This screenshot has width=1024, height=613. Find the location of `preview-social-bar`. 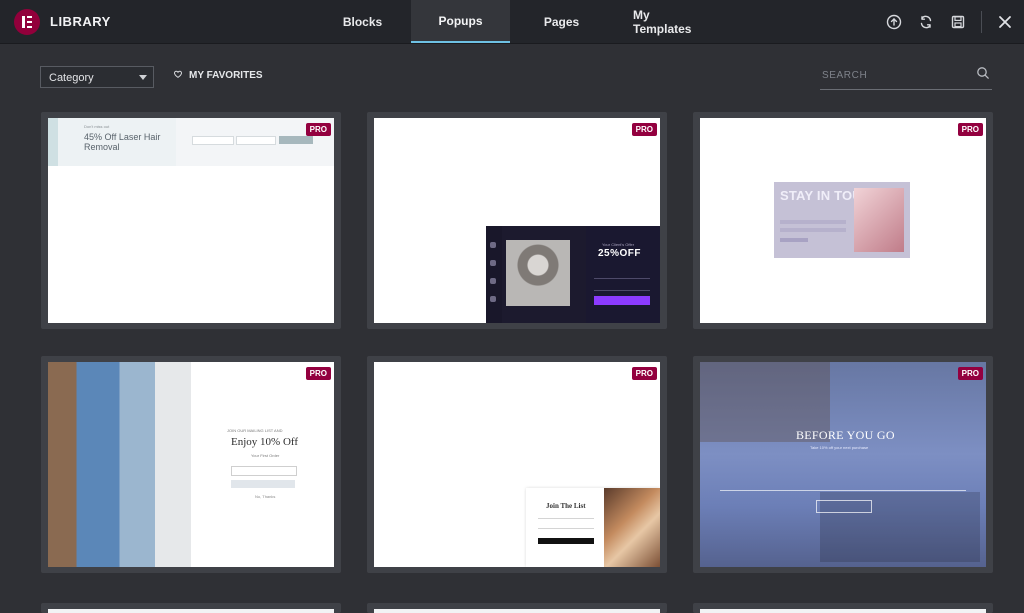

preview-social-bar is located at coordinates (494, 274).